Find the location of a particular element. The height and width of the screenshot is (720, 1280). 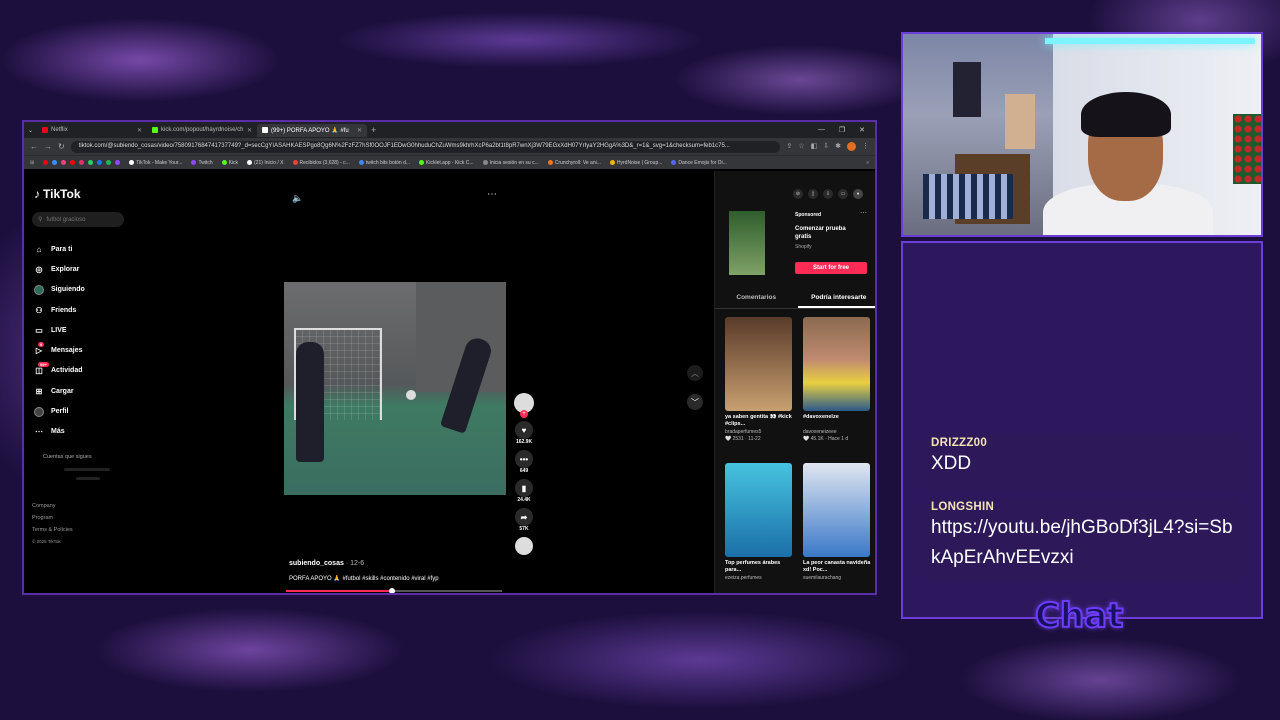

footer-company: Company is located at coordinates (44, 506).